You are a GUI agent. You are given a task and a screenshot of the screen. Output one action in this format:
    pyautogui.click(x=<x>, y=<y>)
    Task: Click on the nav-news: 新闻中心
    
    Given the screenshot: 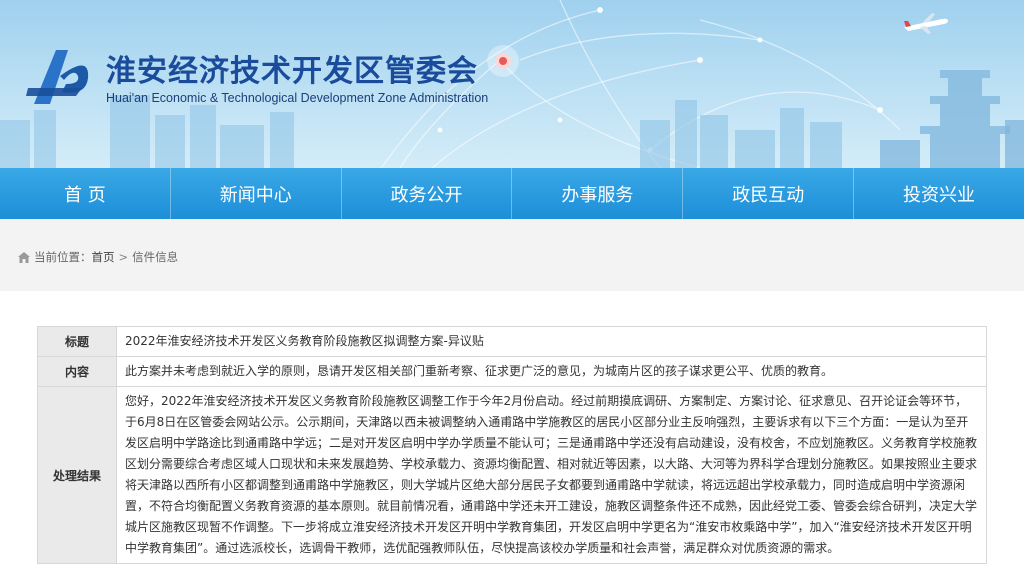 What is the action you would take?
    pyautogui.click(x=256, y=193)
    